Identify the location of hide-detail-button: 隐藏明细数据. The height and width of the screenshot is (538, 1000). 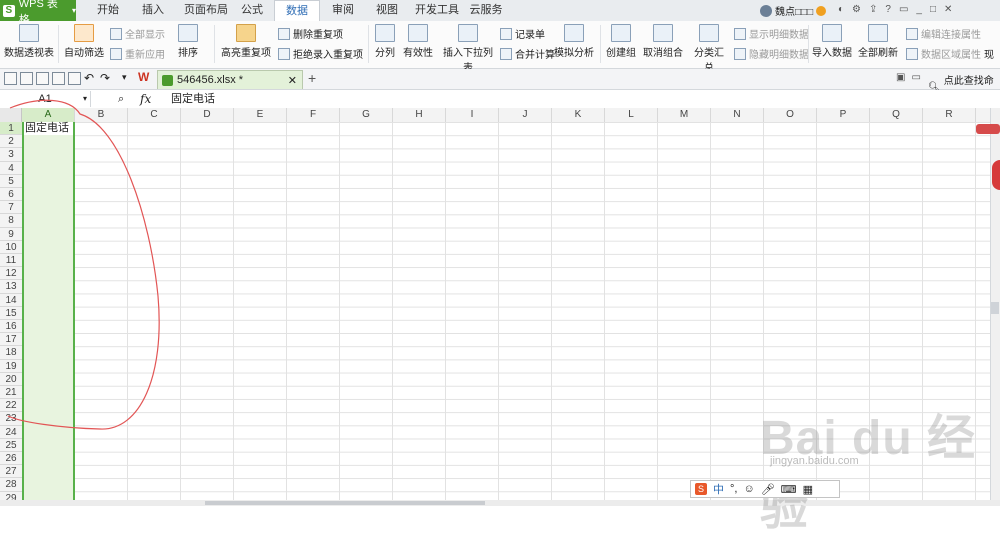
(771, 53).